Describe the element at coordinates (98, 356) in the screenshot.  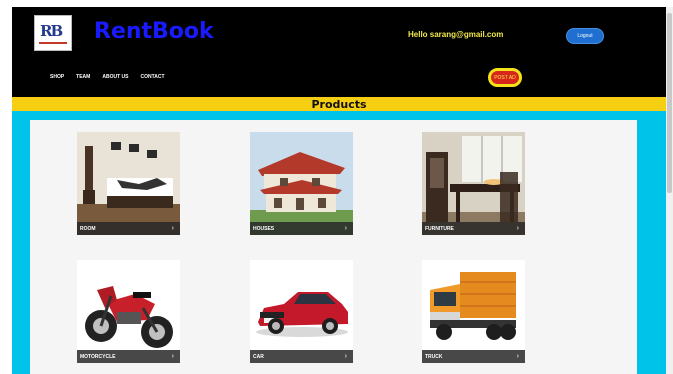
I see `product-name-motorcycle: MOTORCYCLE` at that location.